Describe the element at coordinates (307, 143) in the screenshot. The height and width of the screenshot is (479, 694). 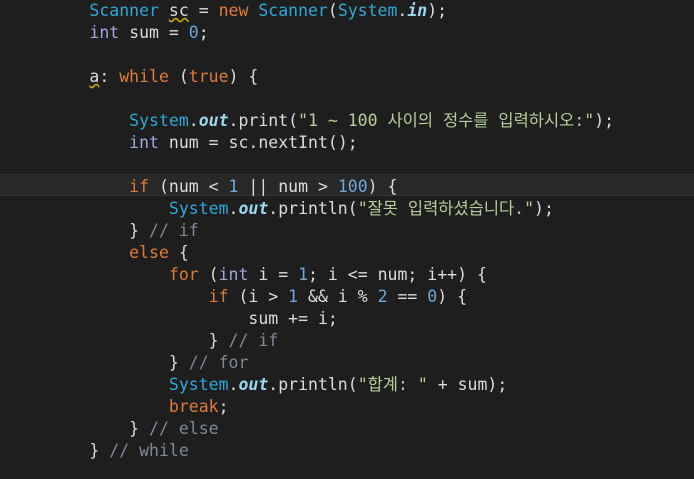
I see `code-line: int num = sc.nextInt();` at that location.